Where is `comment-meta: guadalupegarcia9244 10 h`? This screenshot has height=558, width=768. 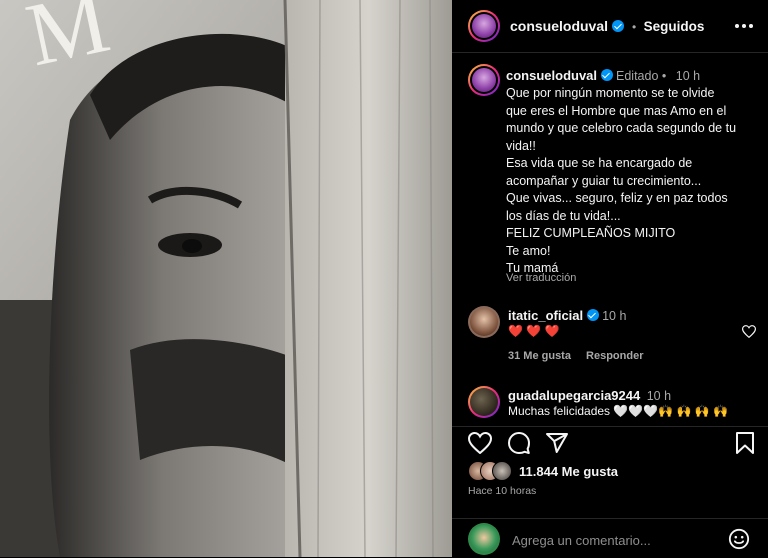
comment-meta: guadalupegarcia9244 10 h is located at coordinates (589, 395).